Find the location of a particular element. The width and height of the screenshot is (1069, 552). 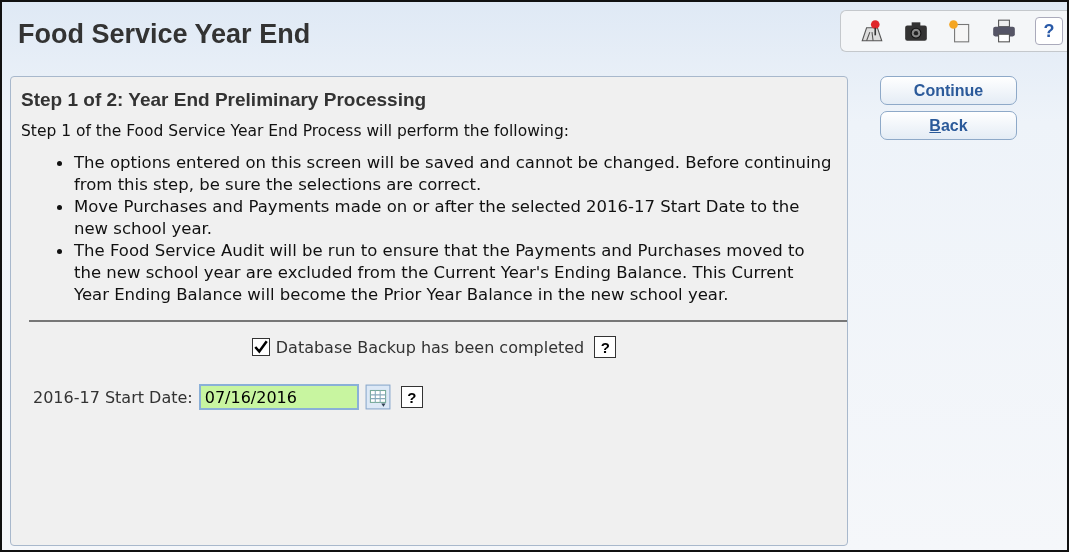

backup-label: Database Backup has been completed is located at coordinates (430, 347).